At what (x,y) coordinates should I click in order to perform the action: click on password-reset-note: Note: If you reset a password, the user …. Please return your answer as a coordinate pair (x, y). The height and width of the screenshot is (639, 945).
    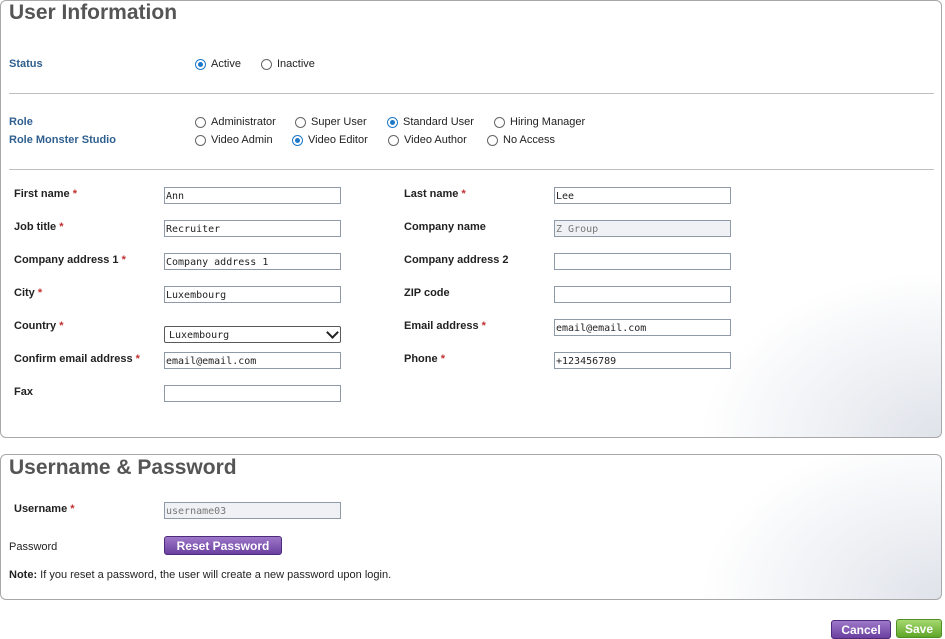
    Looking at the image, I should click on (200, 575).